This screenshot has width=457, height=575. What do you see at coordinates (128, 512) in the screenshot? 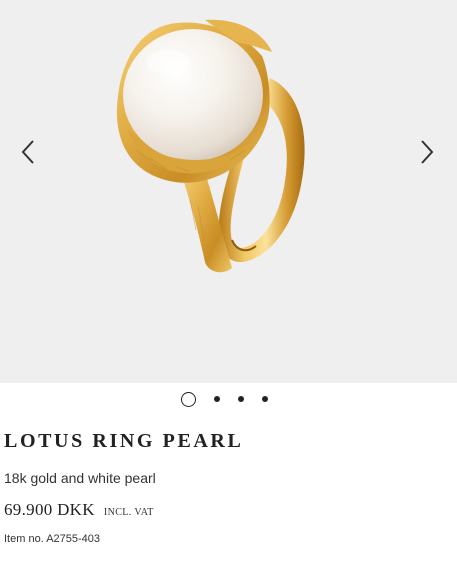
I see `vat-label: INCL. VAT` at bounding box center [128, 512].